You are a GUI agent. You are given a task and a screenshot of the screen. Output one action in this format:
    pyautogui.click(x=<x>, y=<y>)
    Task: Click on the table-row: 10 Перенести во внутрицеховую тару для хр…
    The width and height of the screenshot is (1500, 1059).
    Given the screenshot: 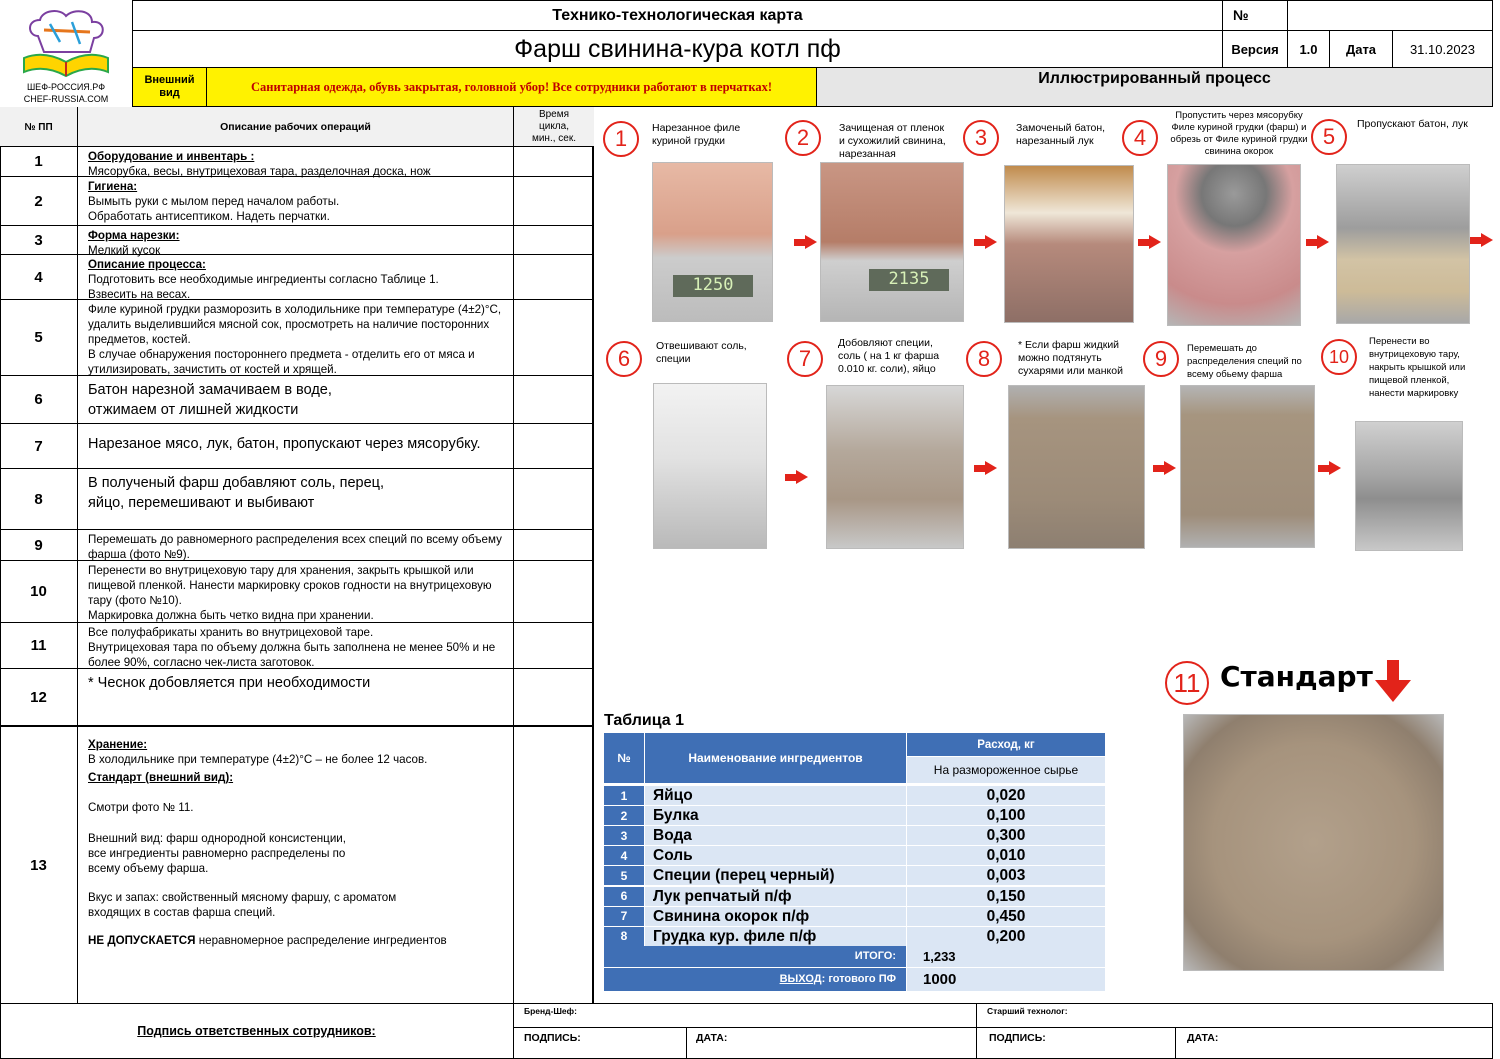 What is the action you would take?
    pyautogui.click(x=256, y=592)
    